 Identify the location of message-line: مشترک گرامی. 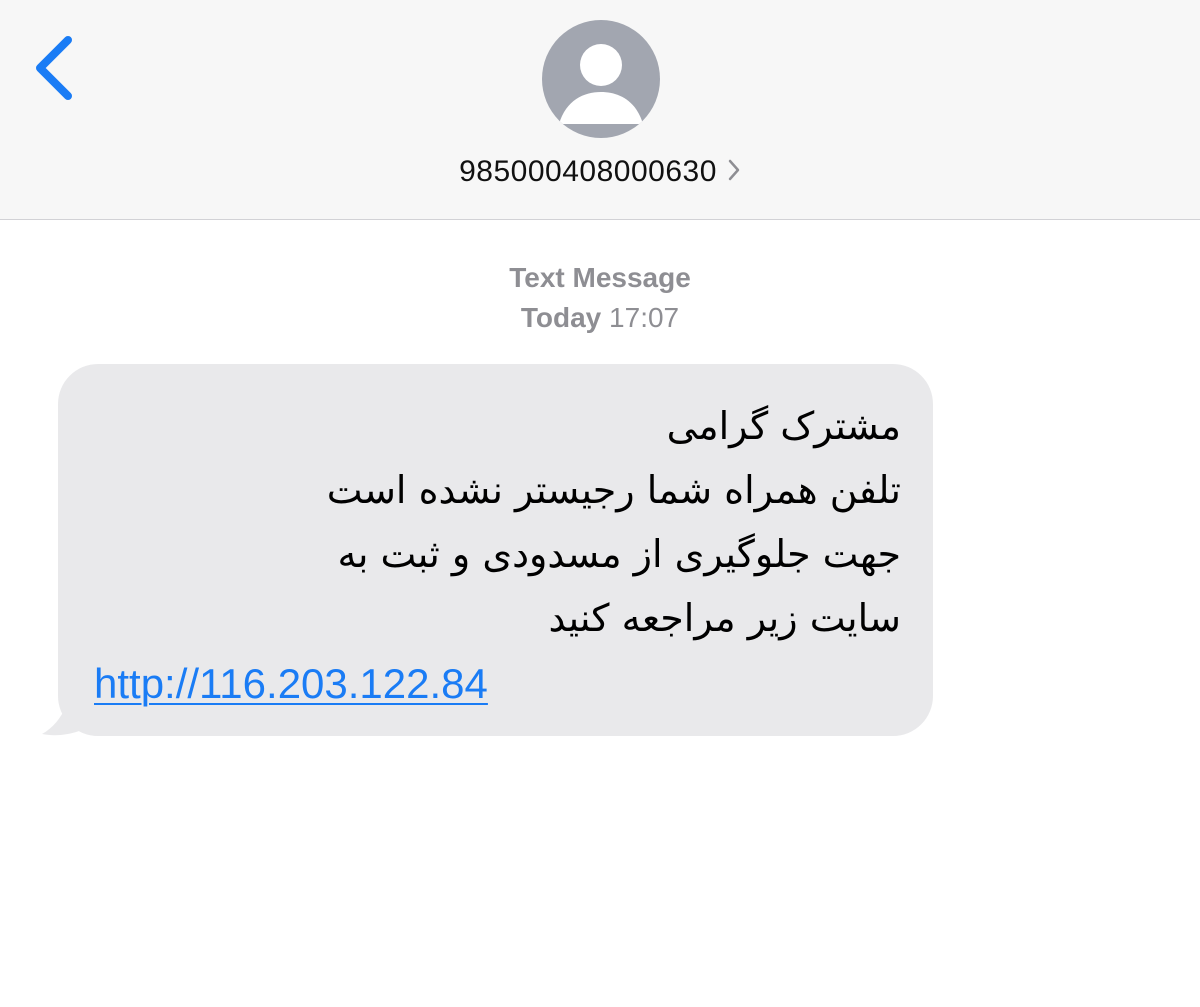
(783, 426).